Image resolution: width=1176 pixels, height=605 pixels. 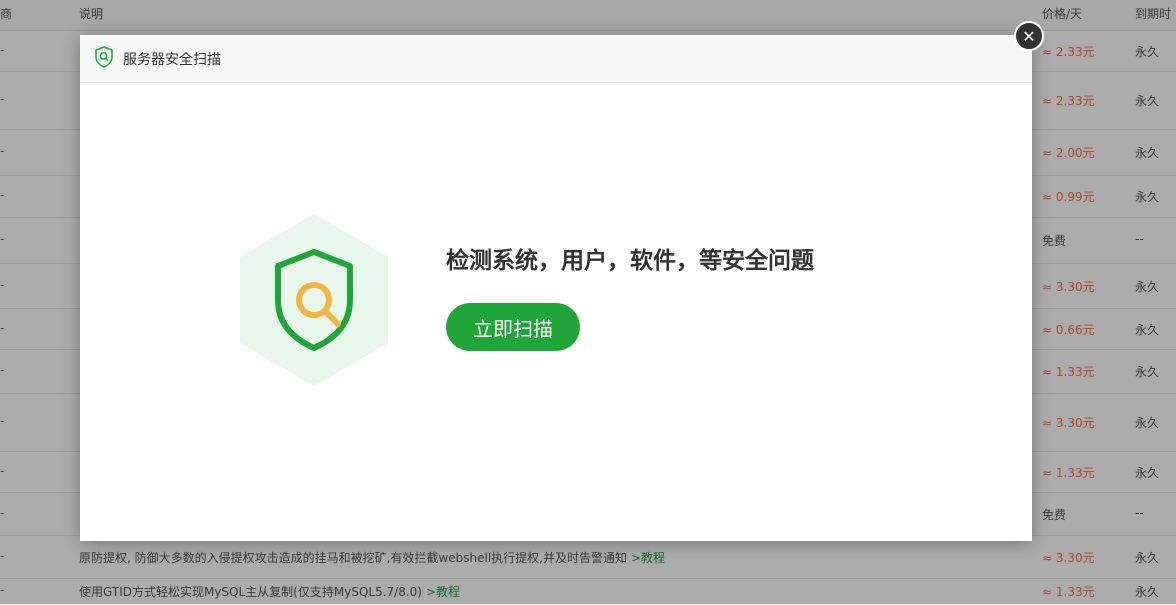 I want to click on scan-headline: 检测系统，用户，软件，等安全问题, so click(x=630, y=261).